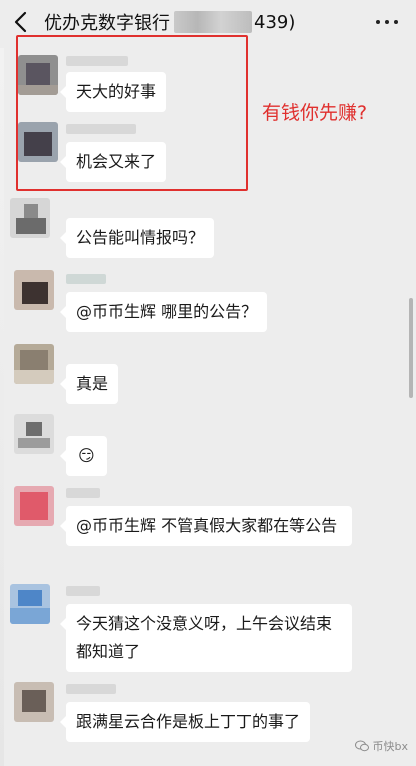  What do you see at coordinates (387, 23) in the screenshot?
I see `more-options-icon` at bounding box center [387, 23].